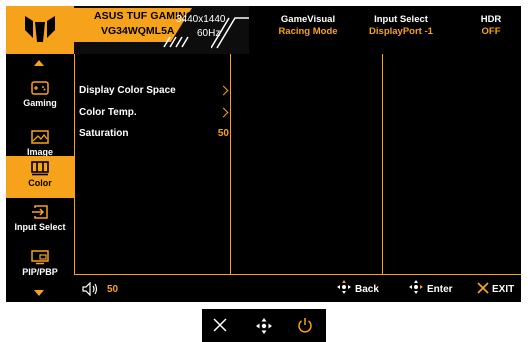  I want to click on exit-hint: EXIT, so click(499, 288).